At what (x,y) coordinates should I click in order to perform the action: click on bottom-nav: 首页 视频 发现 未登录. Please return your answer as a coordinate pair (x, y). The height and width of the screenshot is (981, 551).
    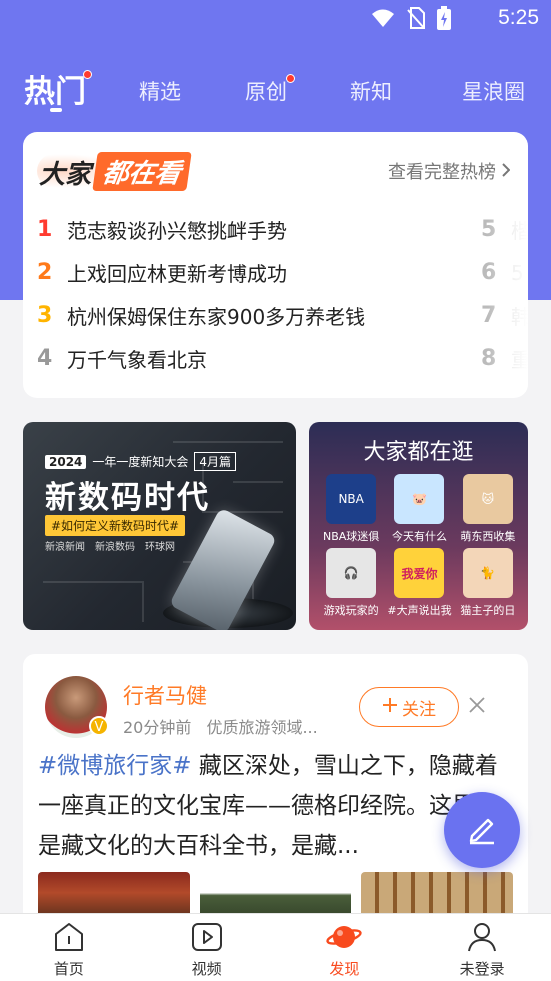
    Looking at the image, I should click on (275, 947).